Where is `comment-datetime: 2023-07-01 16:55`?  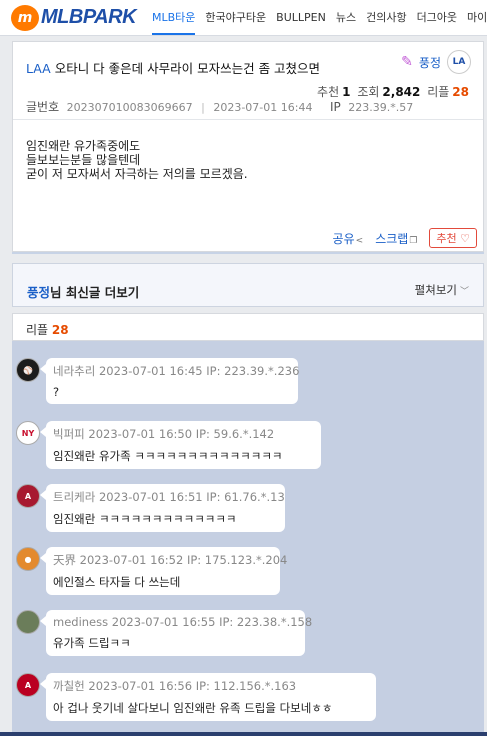 comment-datetime: 2023-07-01 16:55 is located at coordinates (163, 622).